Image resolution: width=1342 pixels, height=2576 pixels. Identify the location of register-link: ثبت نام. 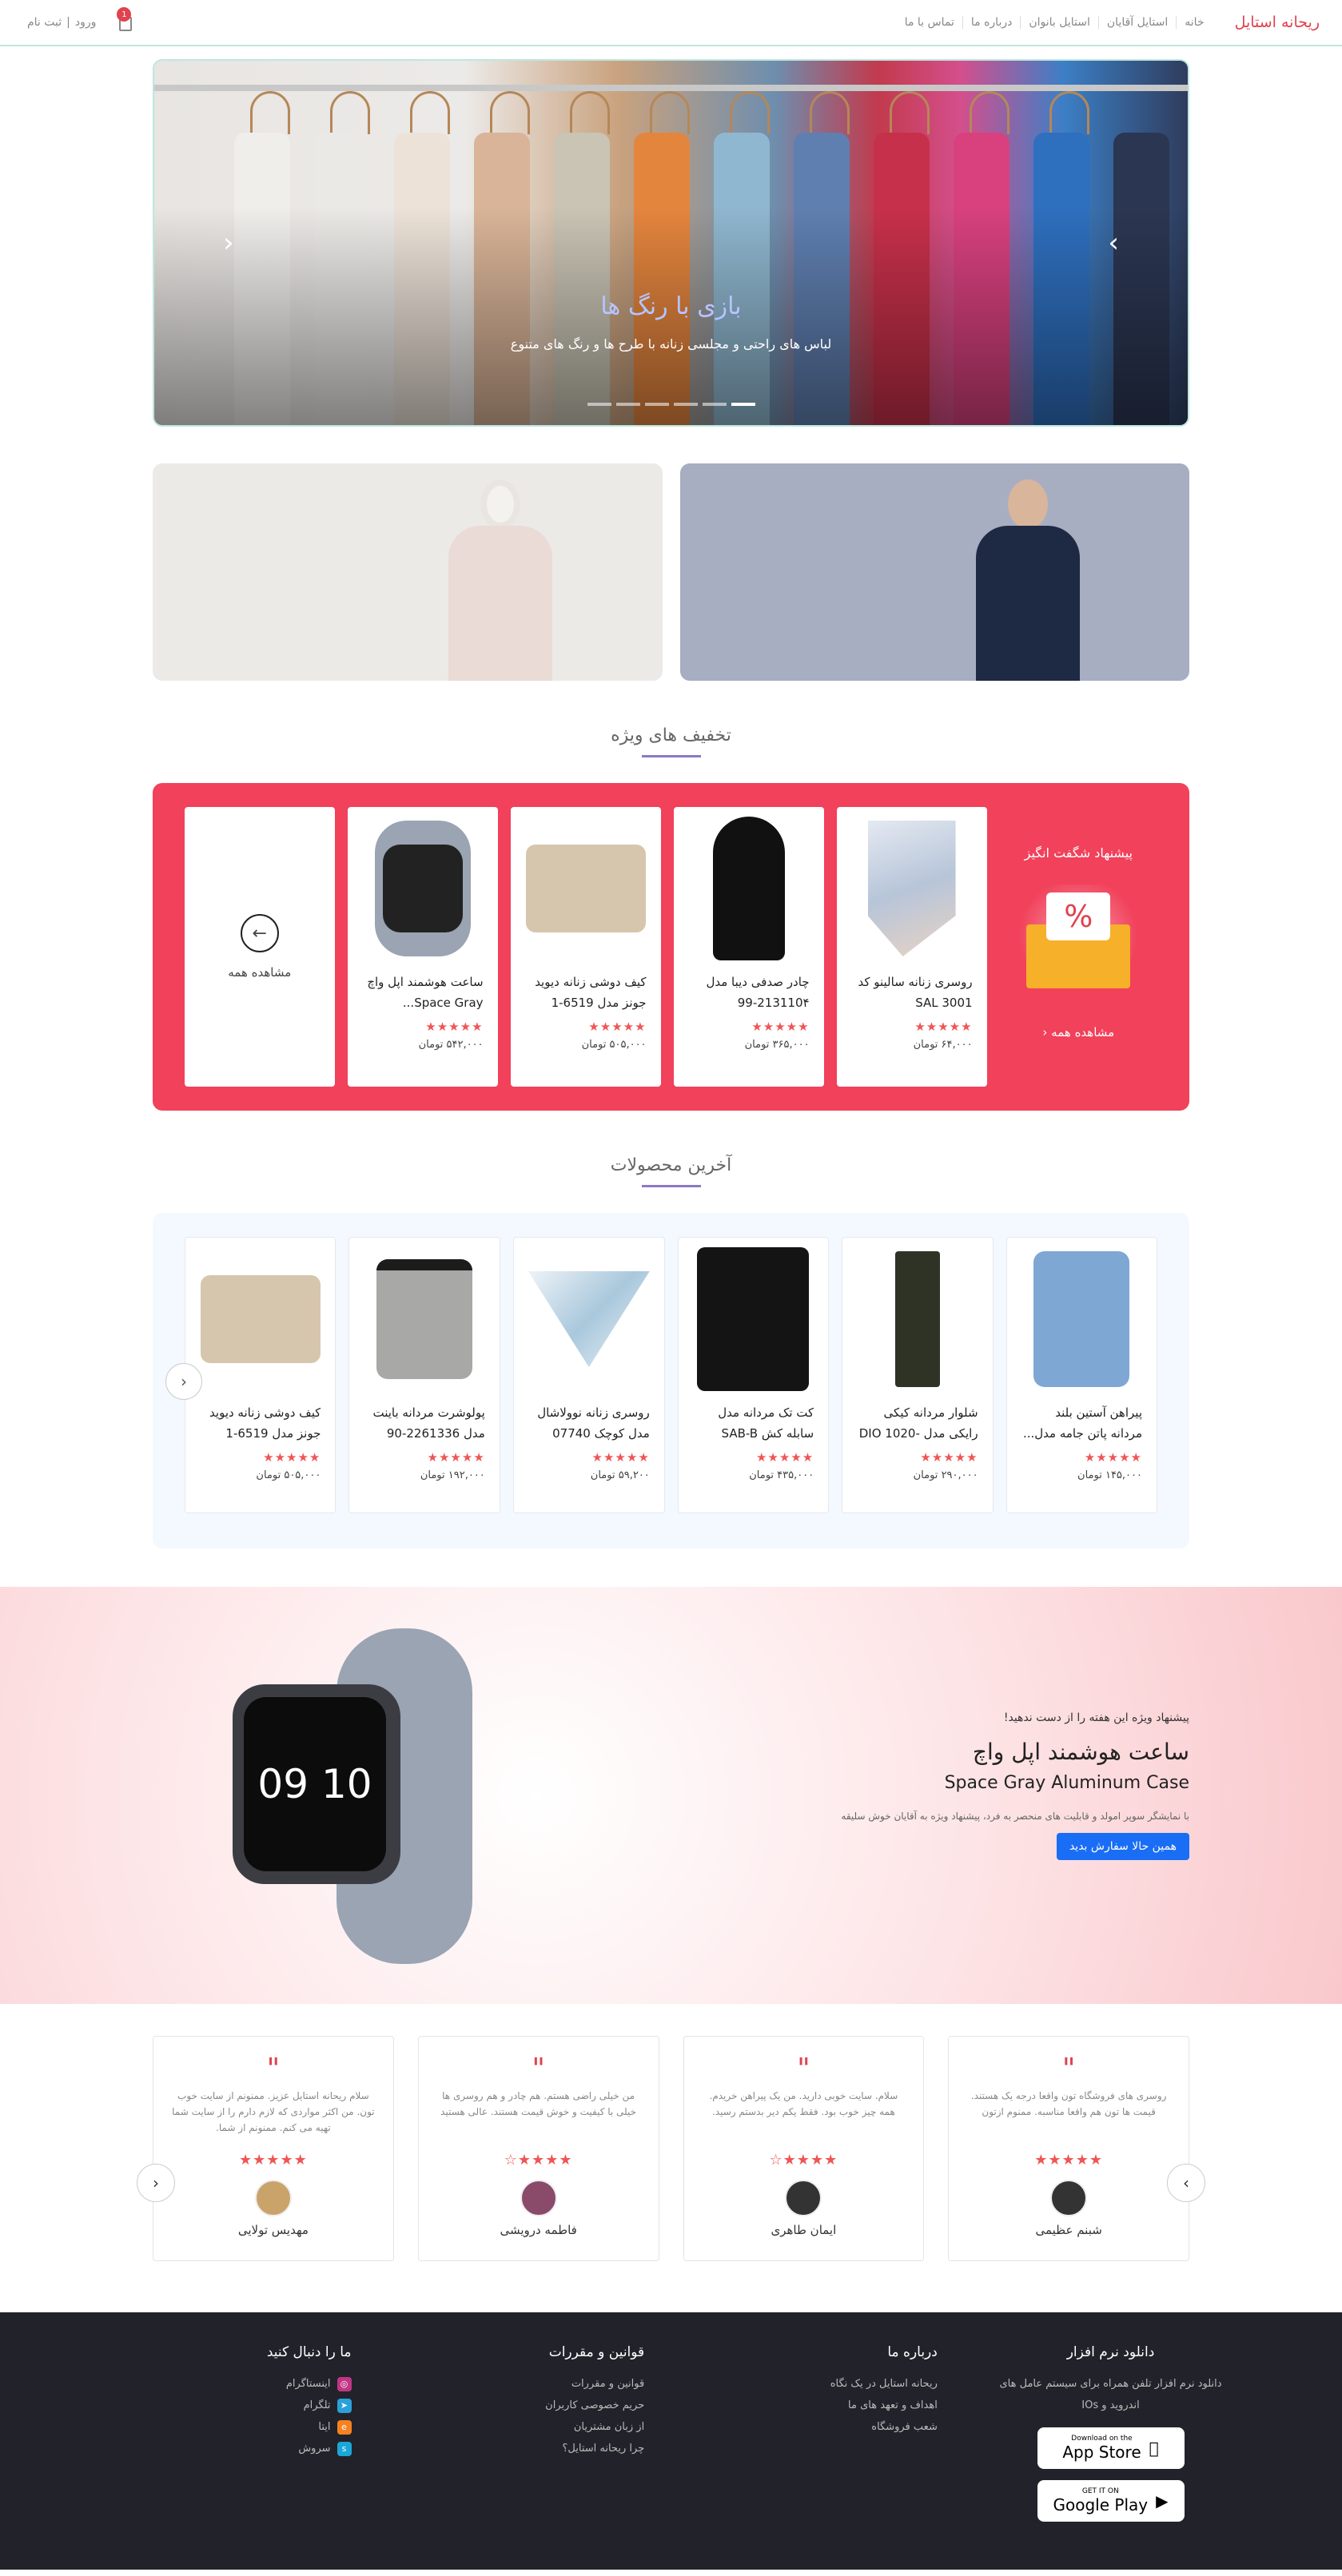
(44, 22).